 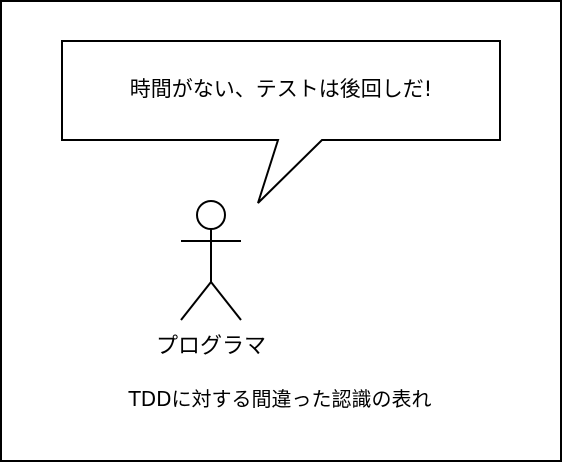 What do you see at coordinates (280, 399) in the screenshot?
I see `diagram-caption: TDDに対する間違った認識の表れ` at bounding box center [280, 399].